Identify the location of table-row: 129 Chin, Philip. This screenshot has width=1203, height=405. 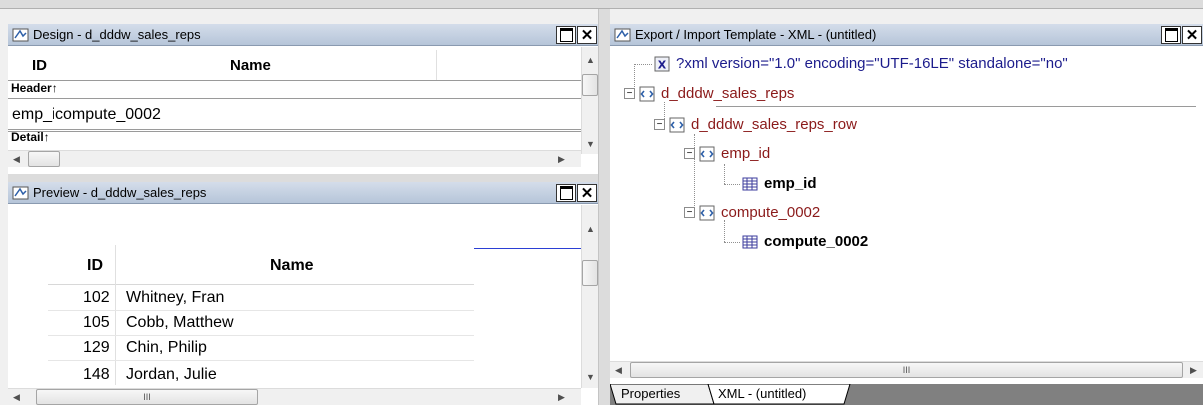
(261, 348).